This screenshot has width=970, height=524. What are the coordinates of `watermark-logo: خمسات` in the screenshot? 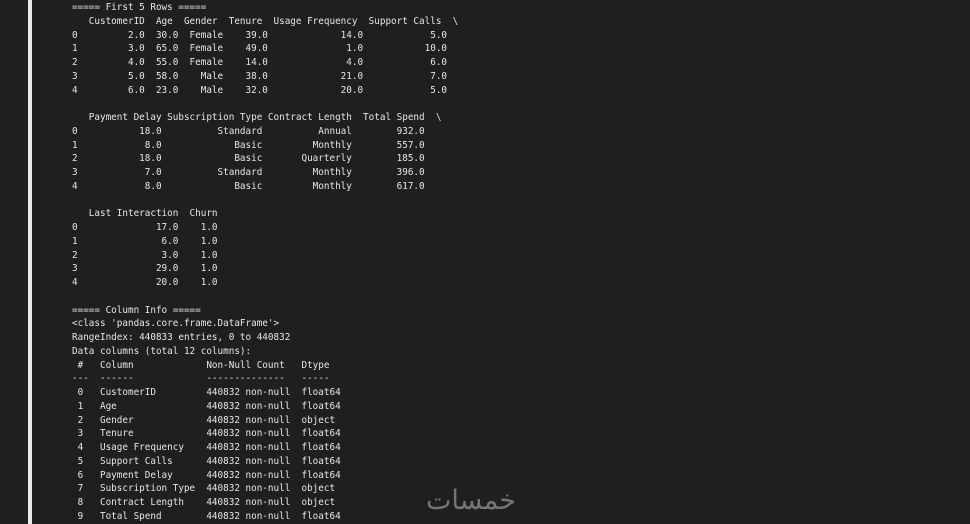 It's located at (471, 500).